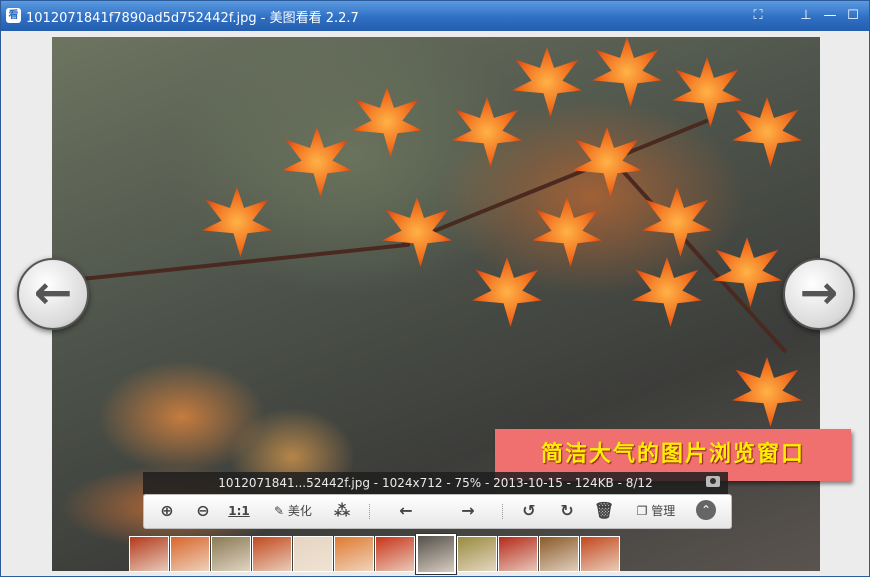 Image resolution: width=870 pixels, height=577 pixels. Describe the element at coordinates (706, 510) in the screenshot. I see `collapse-icon: ⌃` at that location.